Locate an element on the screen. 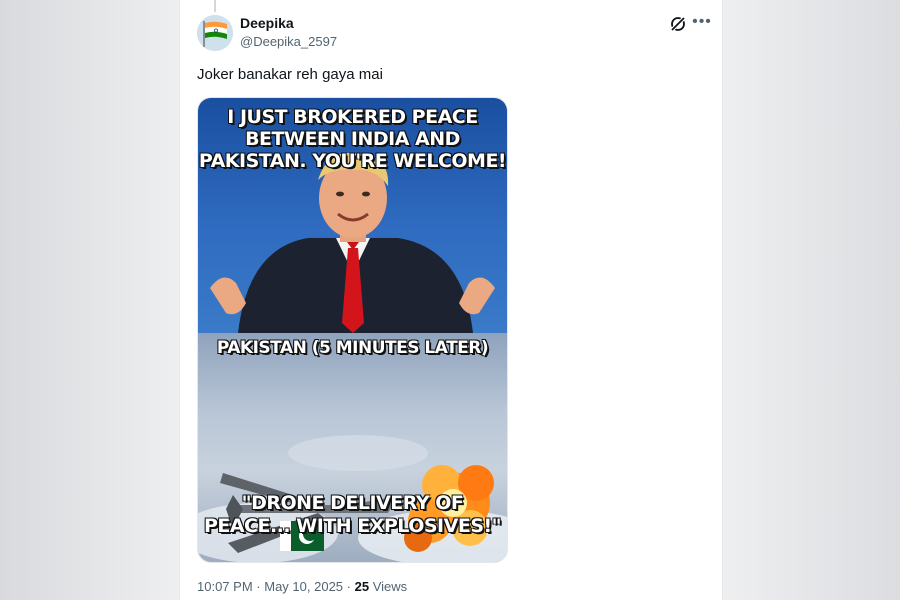 This screenshot has width=900, height=600. meme-middle-caption: PAKISTAN (5 MINUTES LATER) is located at coordinates (352, 348).